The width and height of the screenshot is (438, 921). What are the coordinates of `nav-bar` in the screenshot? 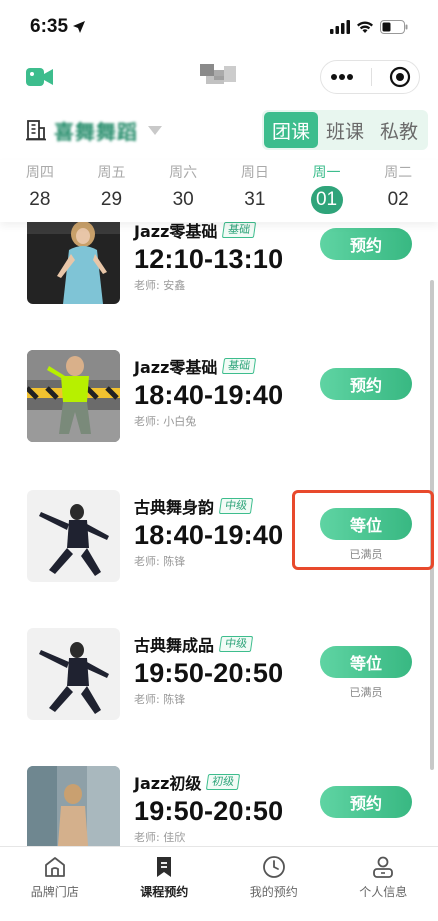 It's located at (219, 77).